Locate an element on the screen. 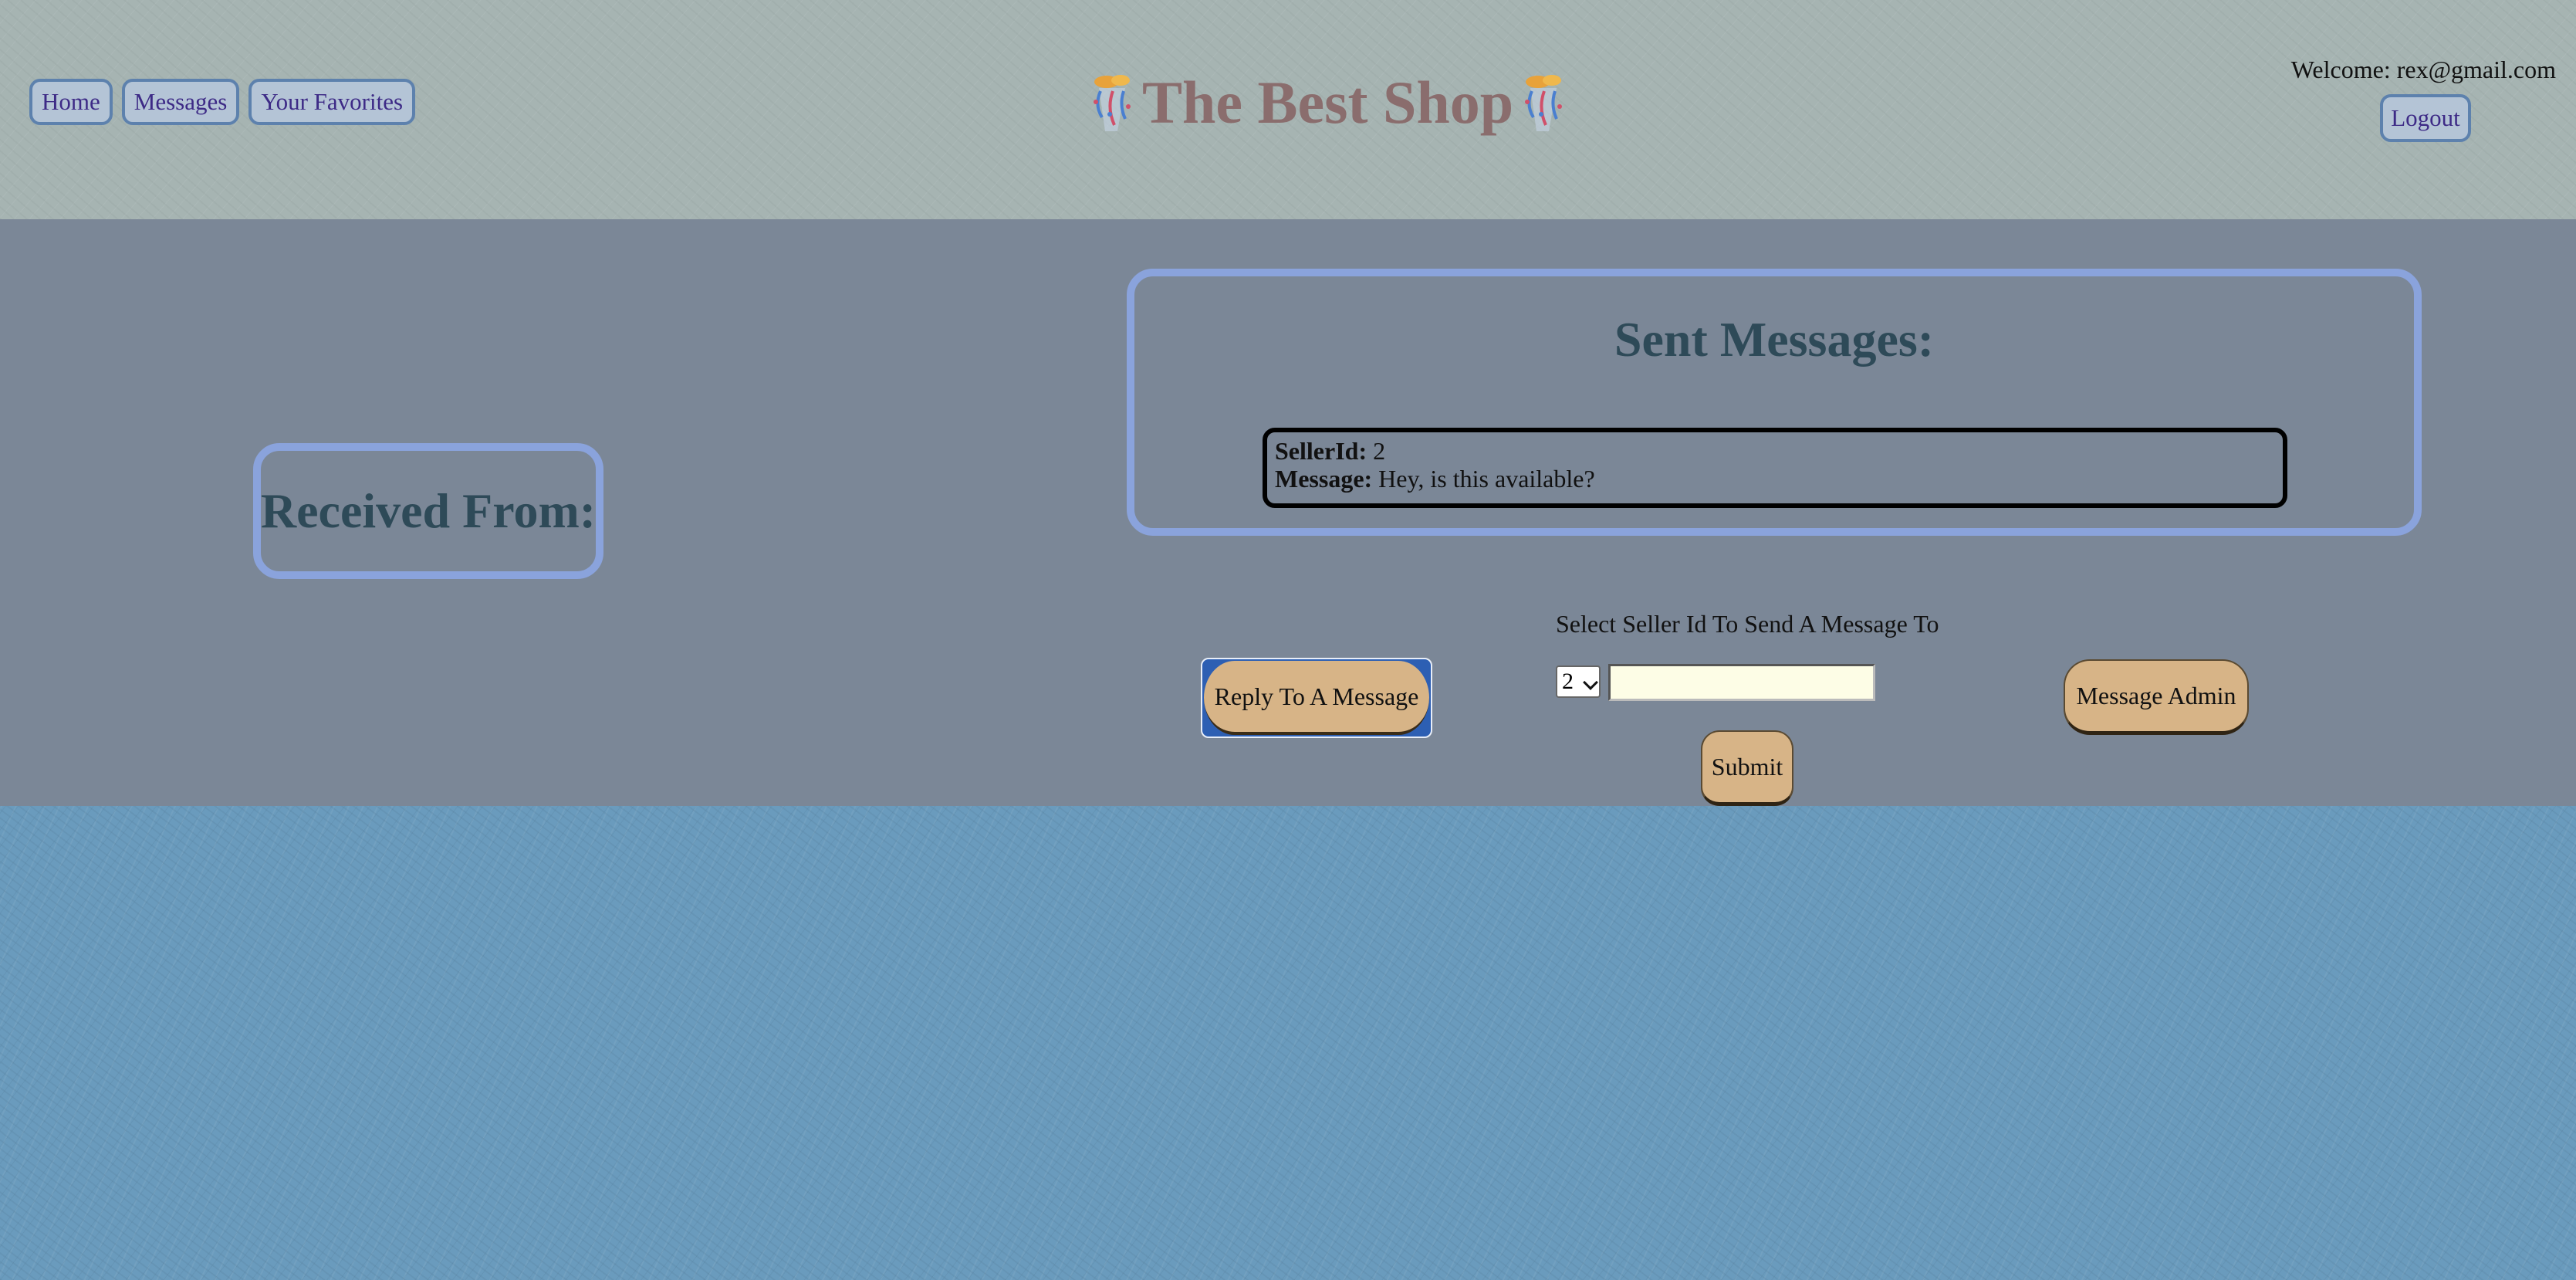 The width and height of the screenshot is (2576, 1280). seller-id-value: 2 is located at coordinates (1379, 451).